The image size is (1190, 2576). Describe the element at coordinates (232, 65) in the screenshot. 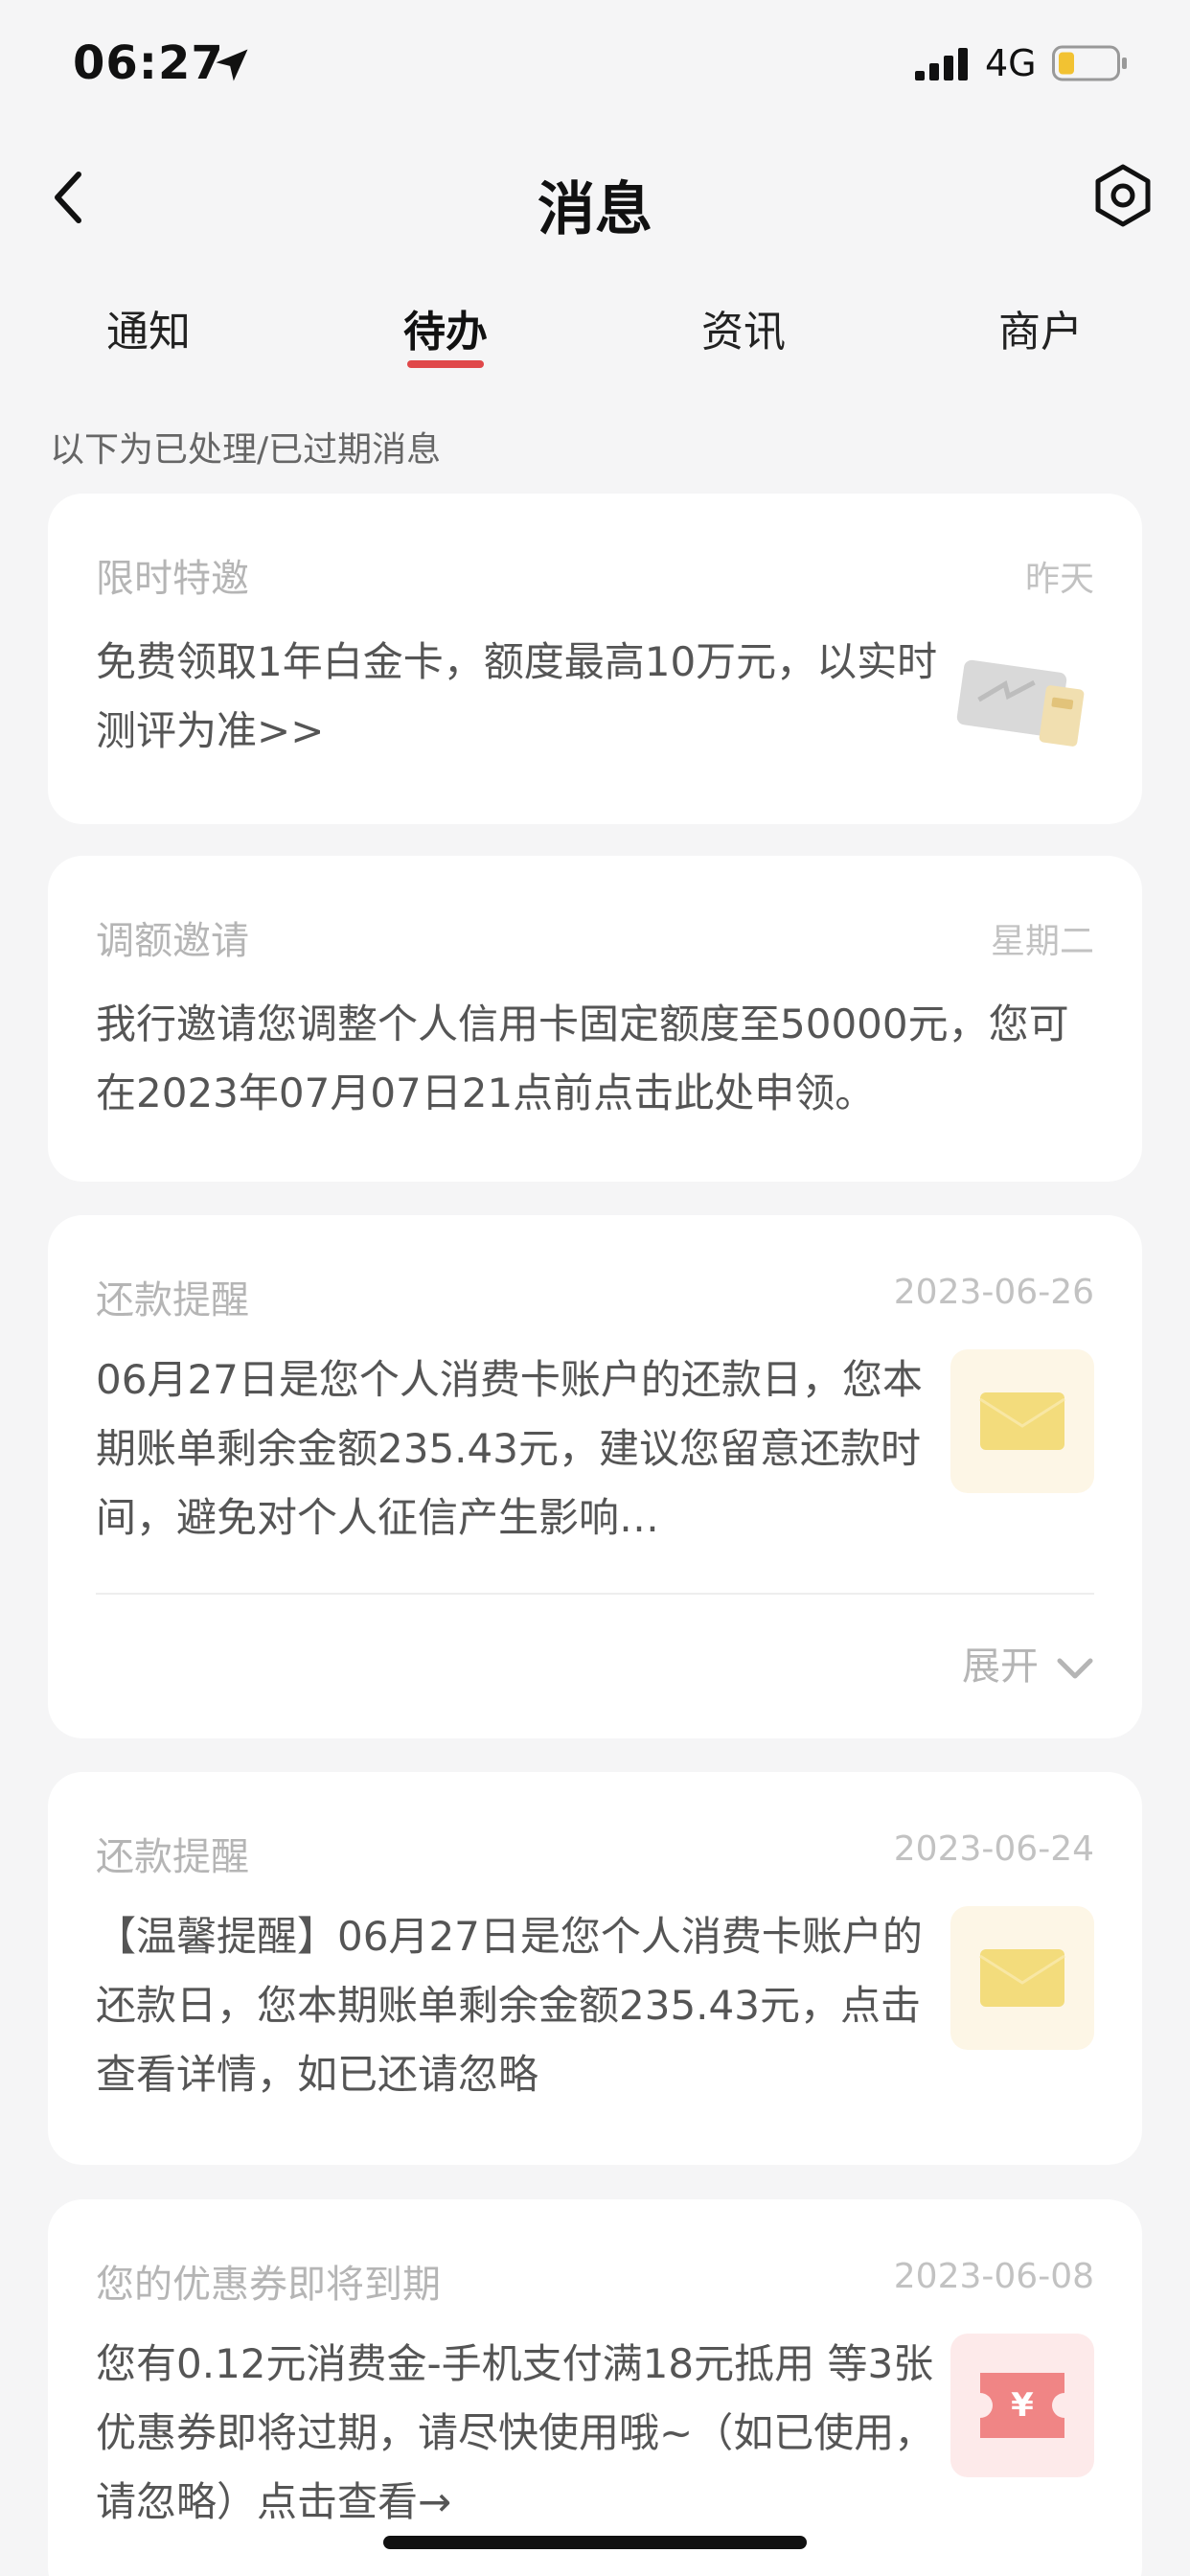

I see `location-arrow-icon` at that location.